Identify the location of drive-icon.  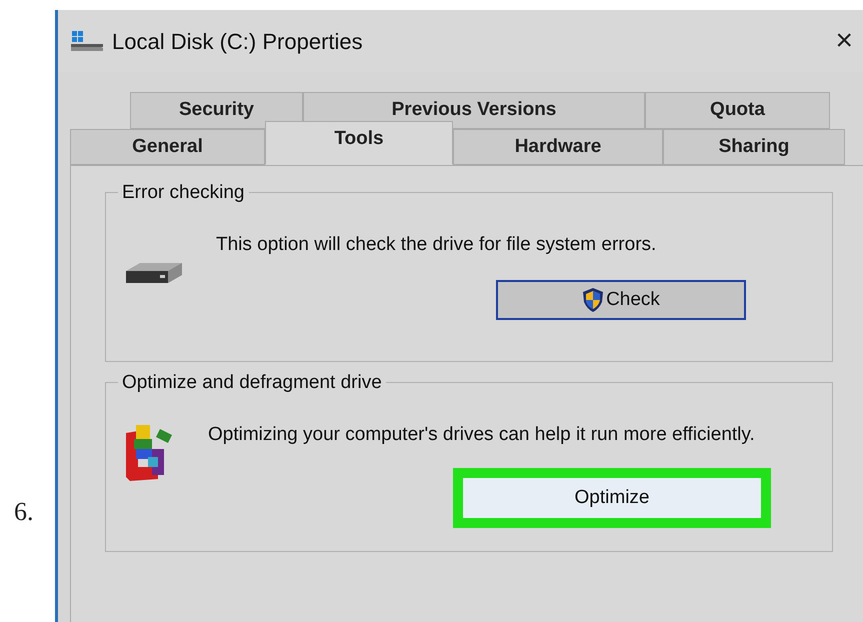
(87, 41).